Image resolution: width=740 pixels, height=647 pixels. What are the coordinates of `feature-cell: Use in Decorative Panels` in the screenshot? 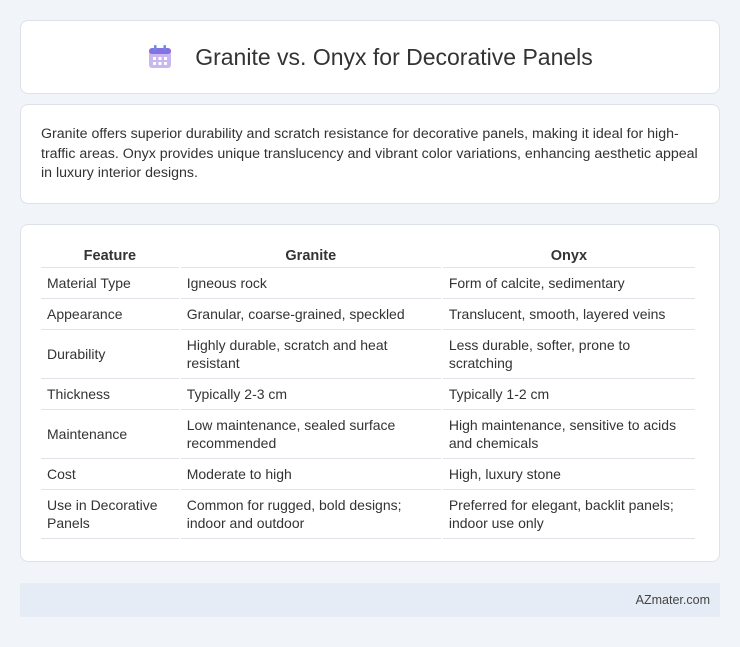 It's located at (110, 514).